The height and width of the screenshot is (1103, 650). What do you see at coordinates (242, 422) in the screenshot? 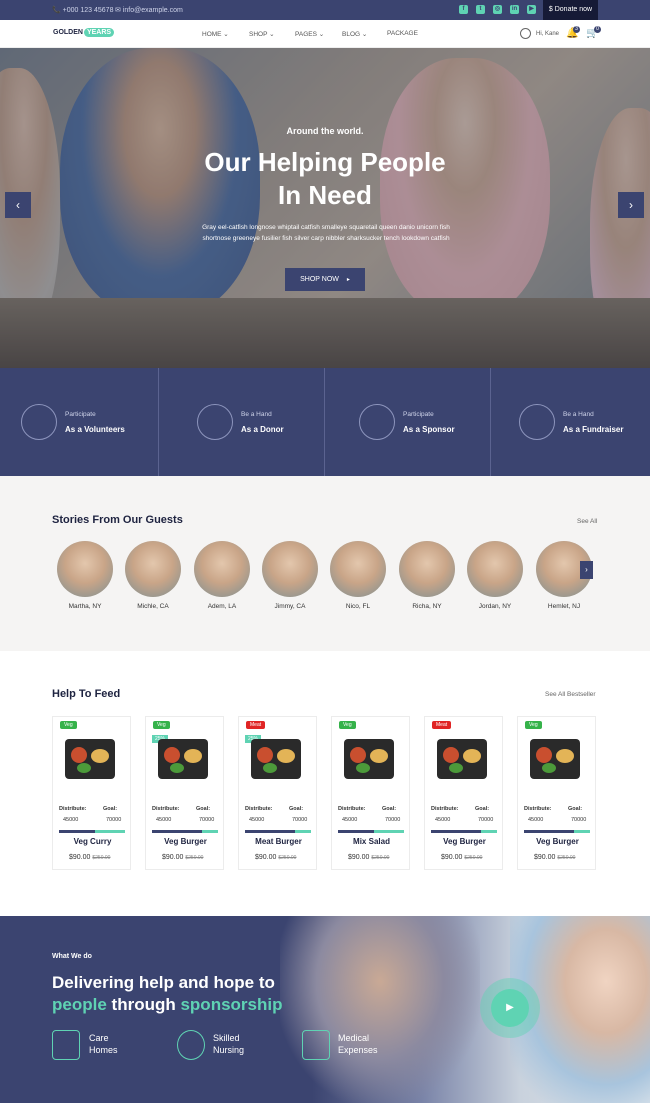
I see `feature-donor: Be a Hand As a Donor` at bounding box center [242, 422].